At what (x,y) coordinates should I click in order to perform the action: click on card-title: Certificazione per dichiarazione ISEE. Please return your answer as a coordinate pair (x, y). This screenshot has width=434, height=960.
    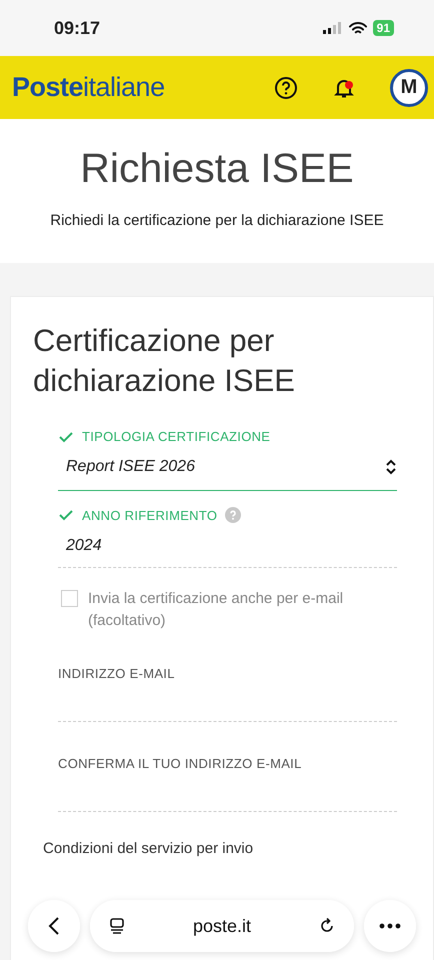
    Looking at the image, I should click on (164, 361).